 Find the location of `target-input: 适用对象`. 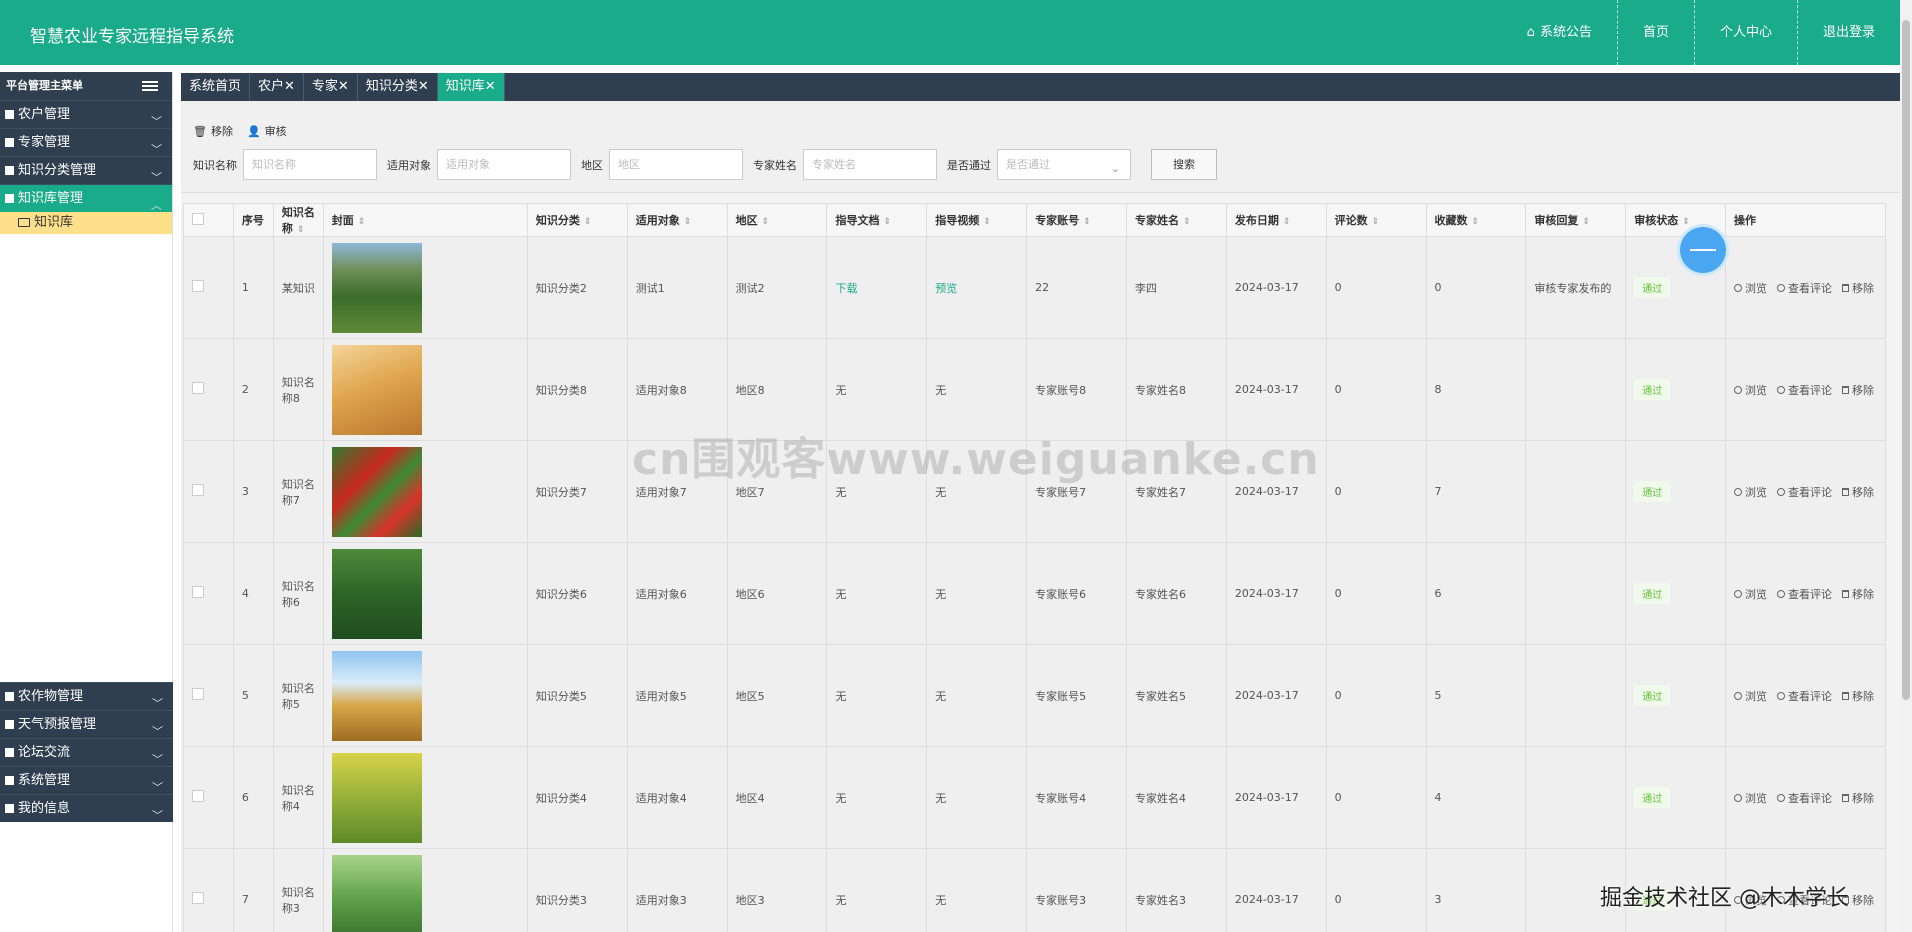

target-input: 适用对象 is located at coordinates (504, 164).